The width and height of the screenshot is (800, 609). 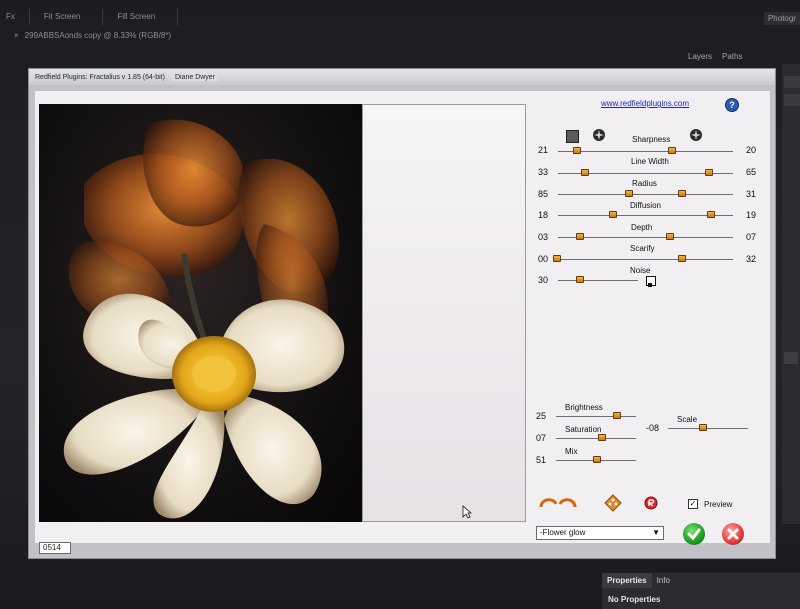 What do you see at coordinates (651, 281) in the screenshot?
I see `noise-color-icon` at bounding box center [651, 281].